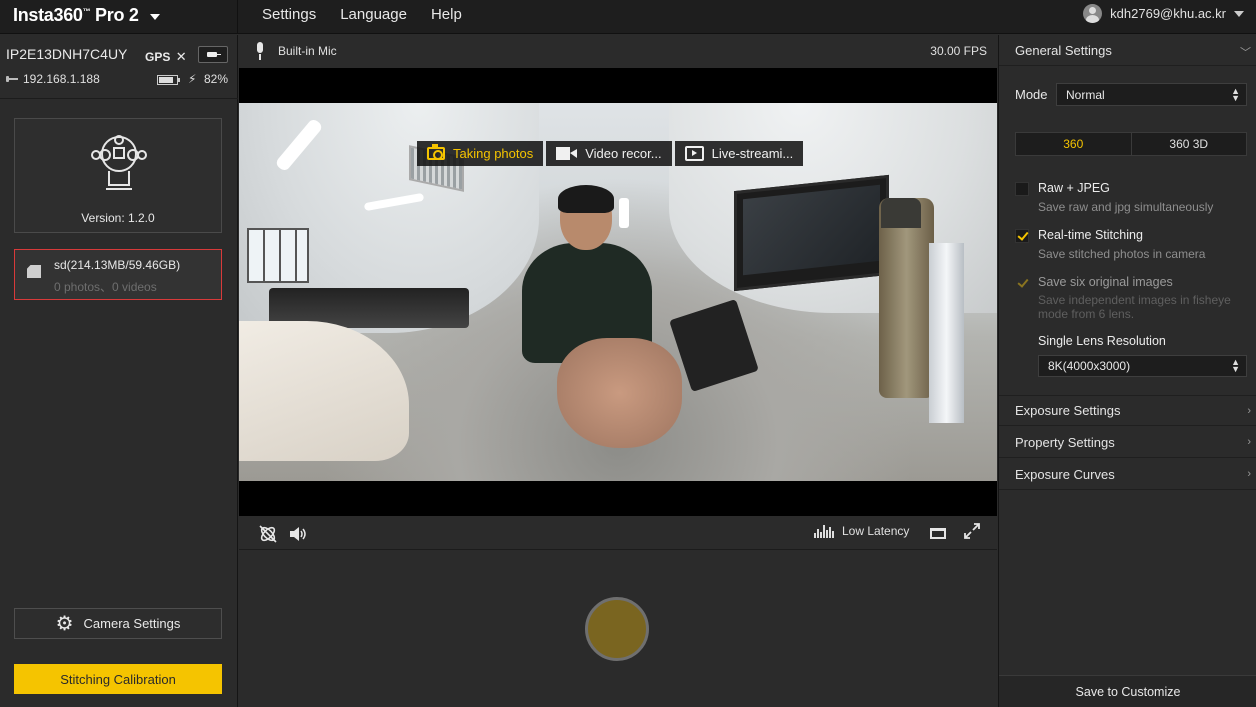 Image resolution: width=1256 pixels, height=707 pixels. I want to click on preview-controls: Low Latency, so click(618, 533).